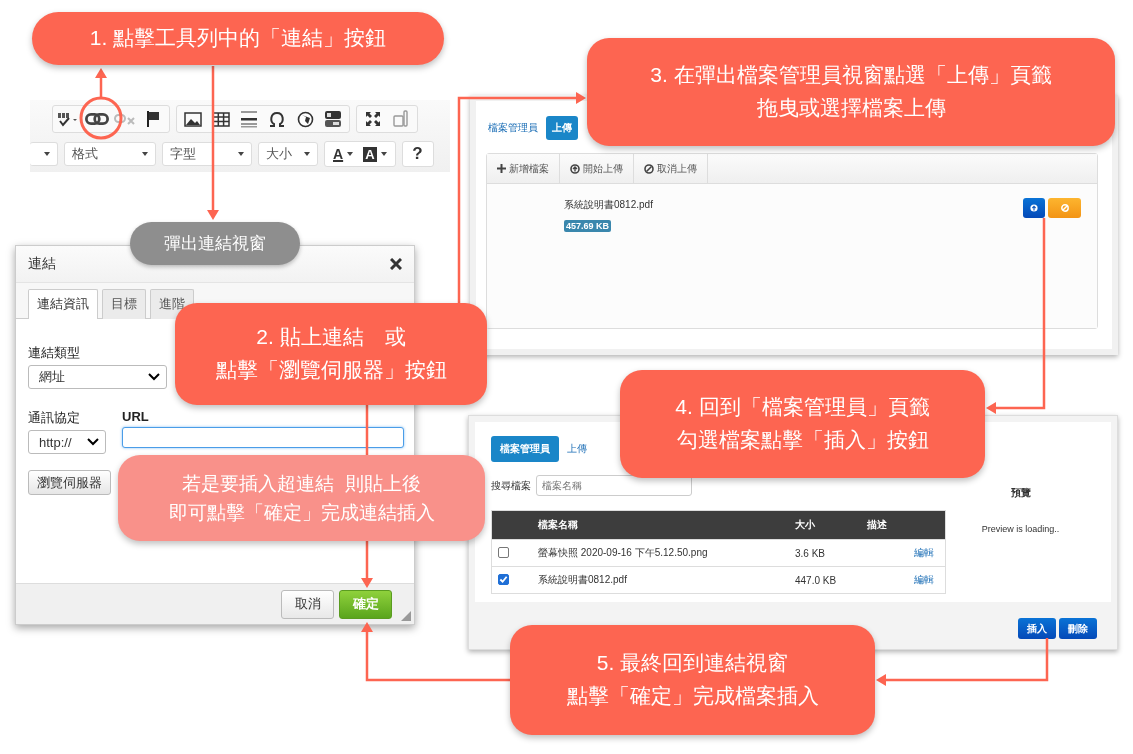 Image resolution: width=1133 pixels, height=754 pixels. Describe the element at coordinates (135, 416) in the screenshot. I see `field-label: URL` at that location.